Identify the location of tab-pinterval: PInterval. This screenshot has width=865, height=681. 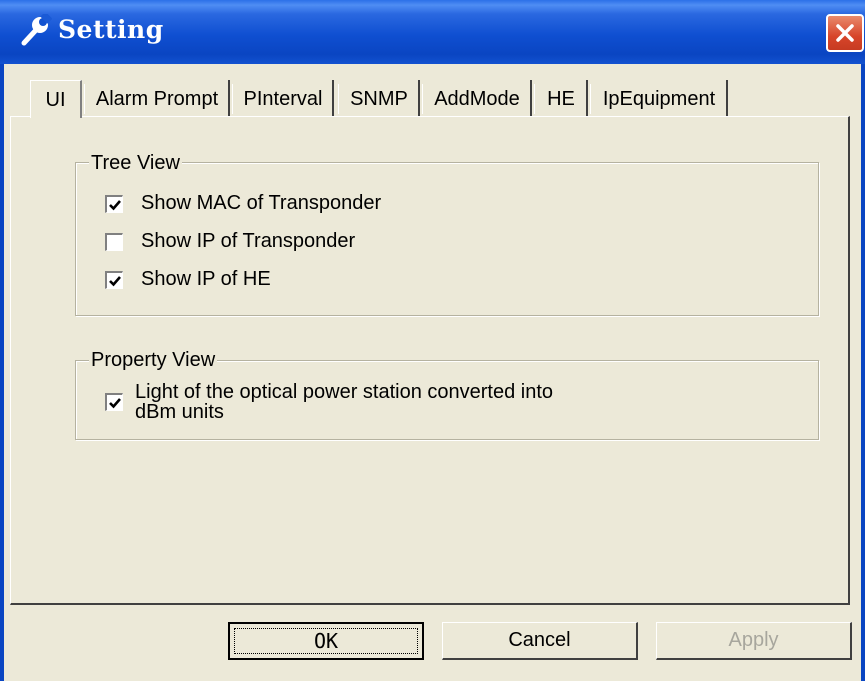
(283, 99).